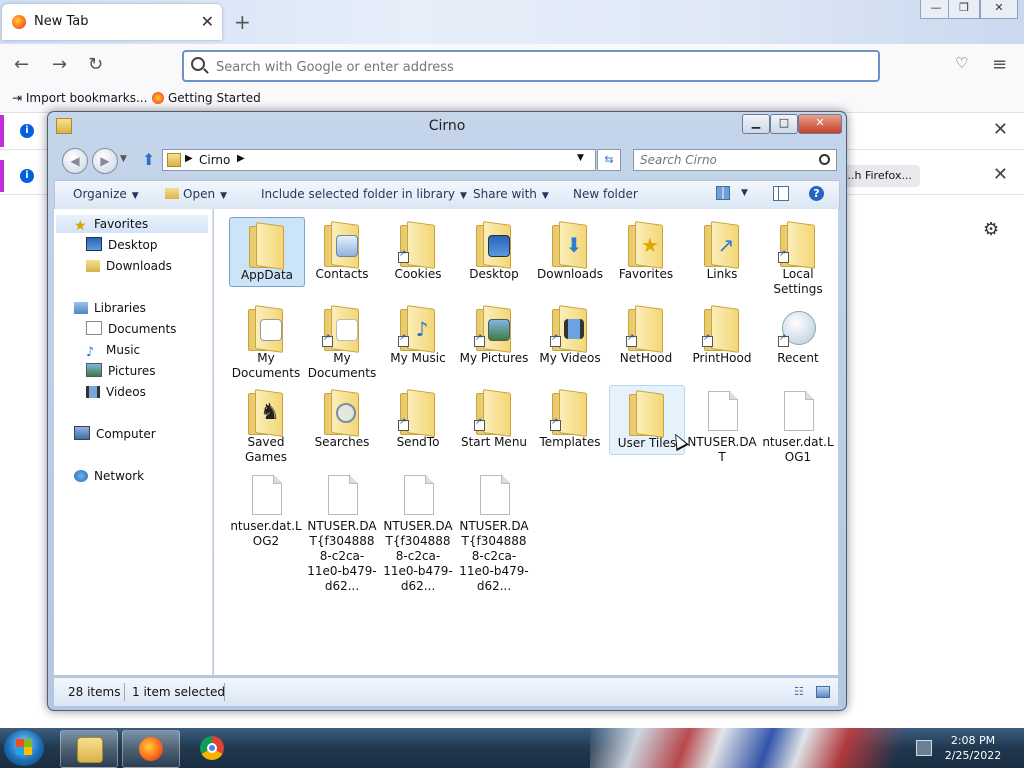 Image resolution: width=1024 pixels, height=768 pixels. What do you see at coordinates (536, 67) in the screenshot?
I see `address-input` at bounding box center [536, 67].